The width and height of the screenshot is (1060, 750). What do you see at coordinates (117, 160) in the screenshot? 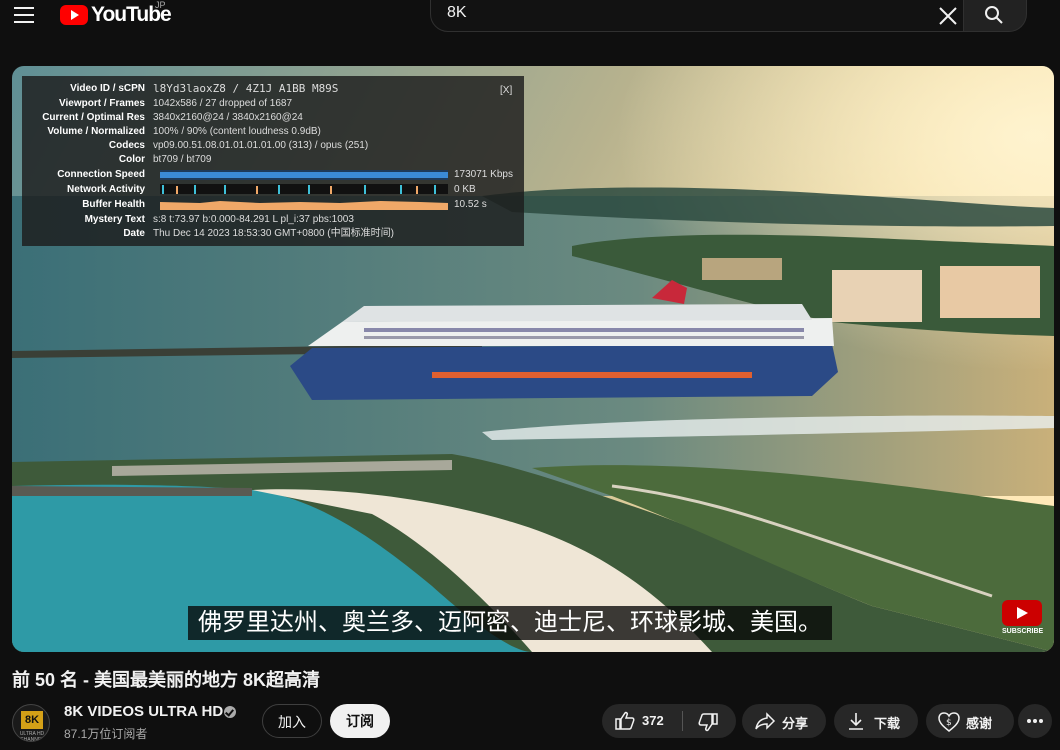
I see `stats-row: Color bt709 / bt709` at bounding box center [117, 160].